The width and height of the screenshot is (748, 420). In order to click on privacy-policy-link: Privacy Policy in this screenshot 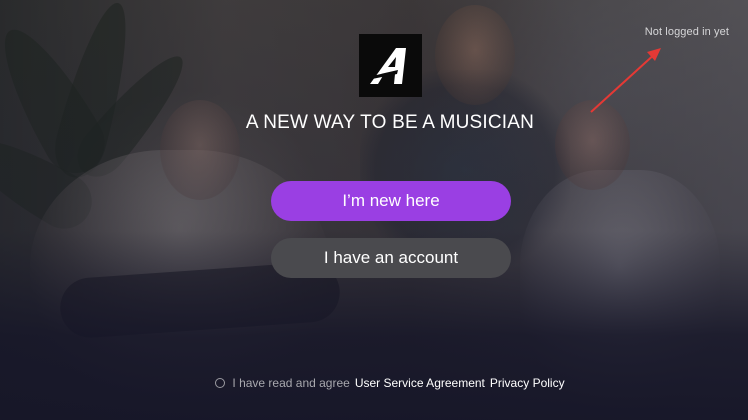, I will do `click(527, 383)`.